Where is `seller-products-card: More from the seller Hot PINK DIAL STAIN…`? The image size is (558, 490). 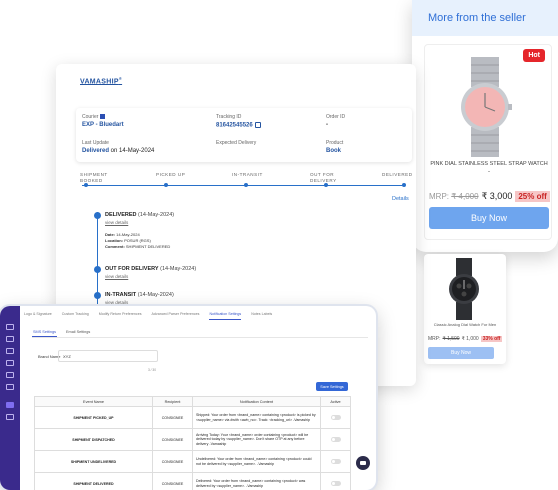
seller-products-card: More from the seller Hot PINK DIAL STAIN… is located at coordinates (485, 126).